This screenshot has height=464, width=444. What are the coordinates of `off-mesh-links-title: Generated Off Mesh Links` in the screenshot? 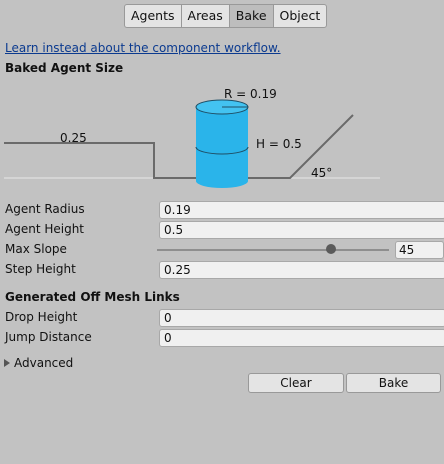 It's located at (92, 297).